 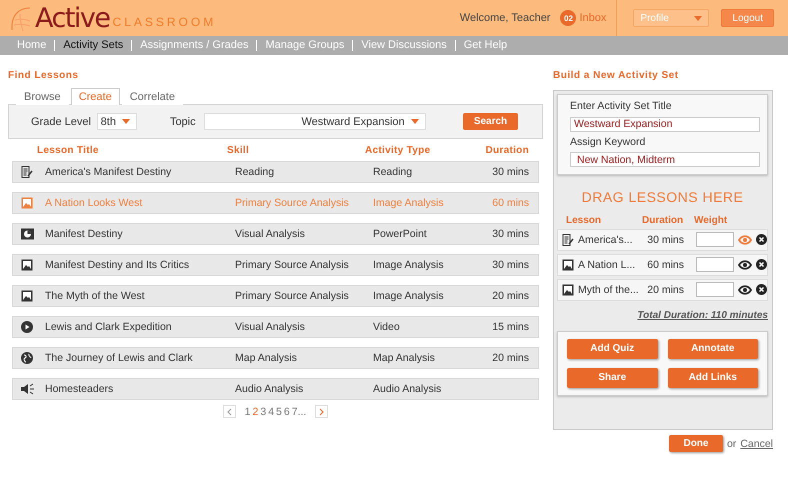 I want to click on welcome-text: Welcome, Teacher, so click(x=505, y=18).